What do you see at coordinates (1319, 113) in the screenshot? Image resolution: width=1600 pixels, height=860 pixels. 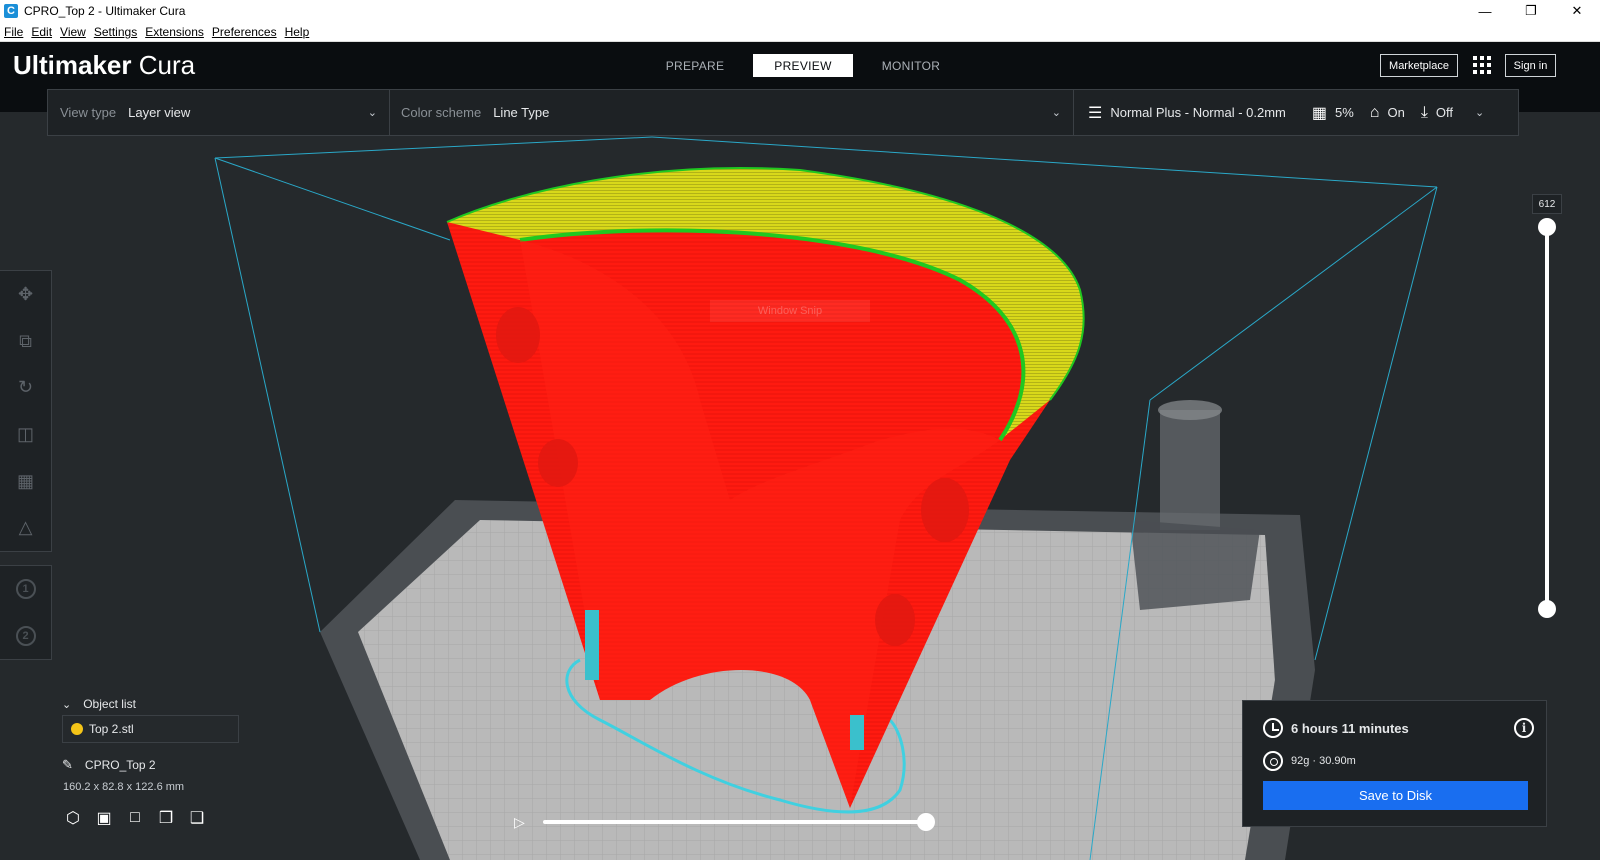 I see `infill-icon: ▦` at bounding box center [1319, 113].